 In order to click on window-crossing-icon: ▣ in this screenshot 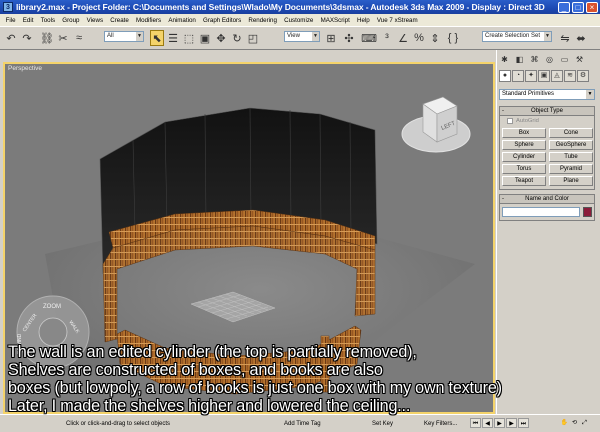, I will do `click(205, 38)`.